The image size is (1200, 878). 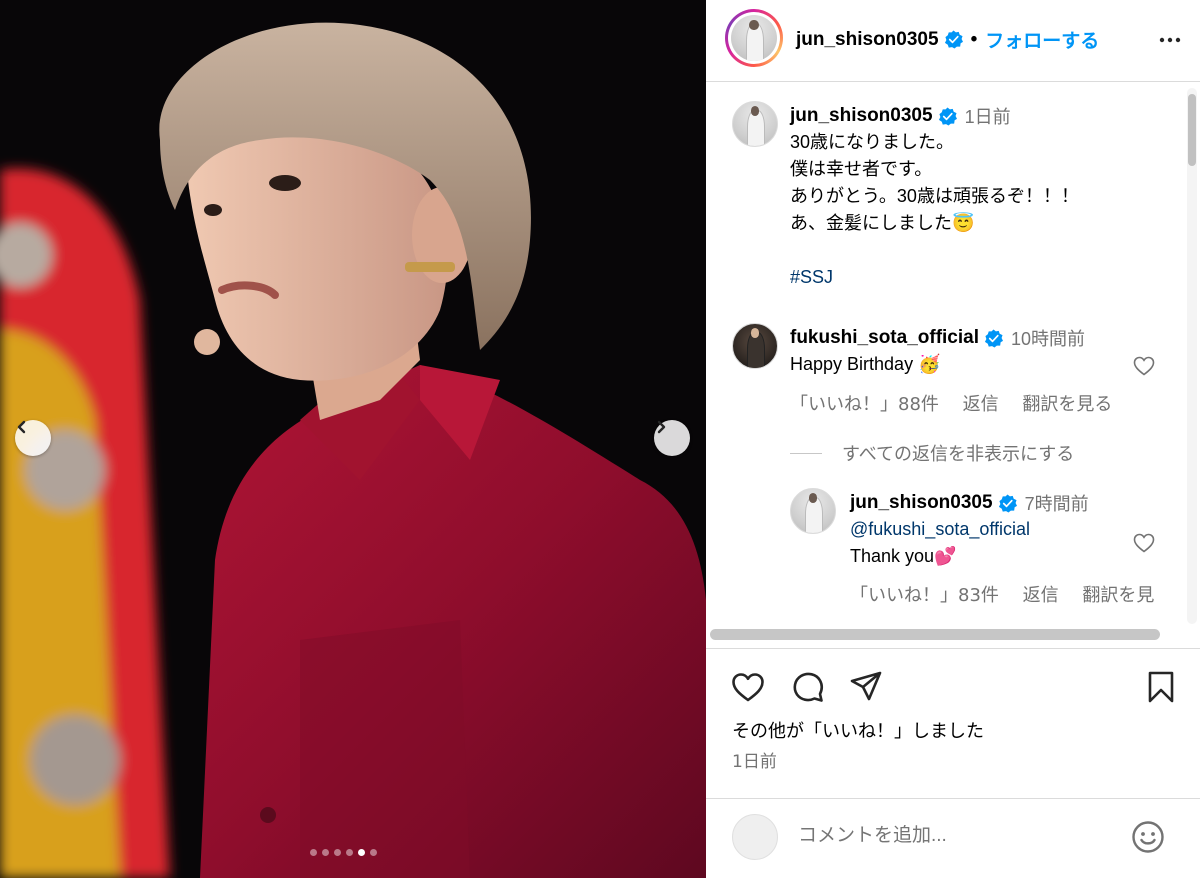 What do you see at coordinates (1148, 837) in the screenshot?
I see `emoji-icon` at bounding box center [1148, 837].